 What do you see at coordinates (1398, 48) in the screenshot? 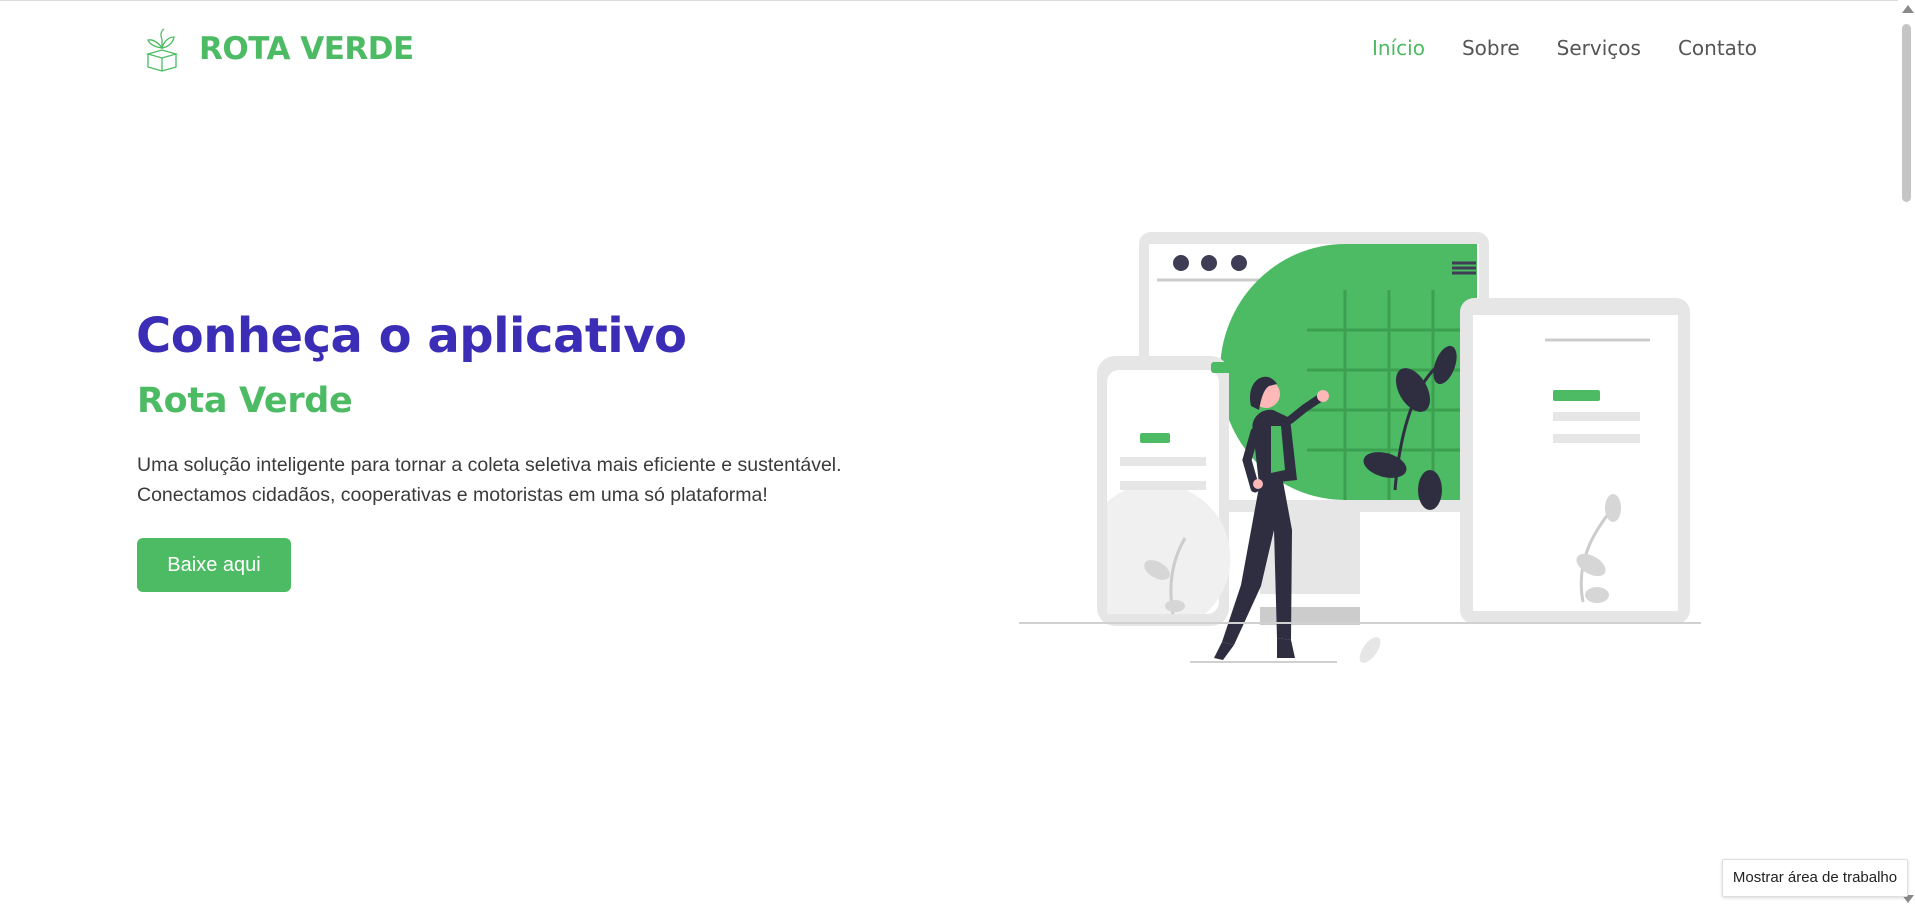
I see `nav-inicio: Início` at bounding box center [1398, 48].